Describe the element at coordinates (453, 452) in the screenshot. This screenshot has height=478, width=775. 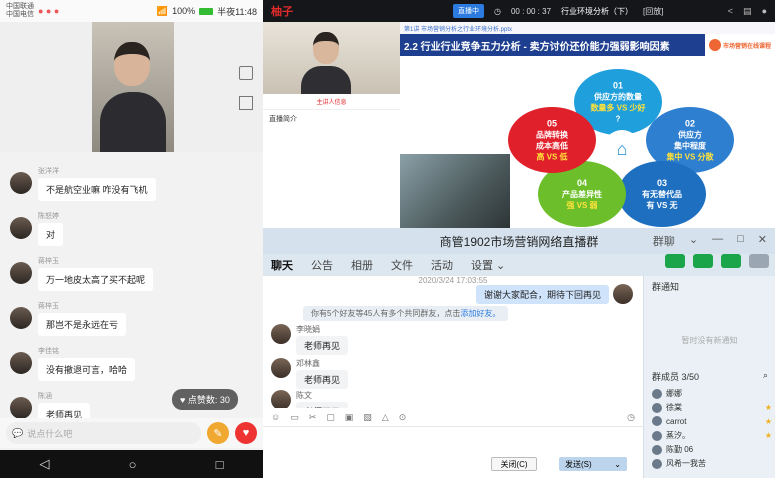
I see `message-input: 关闭(C) 发送(S) ⌄` at that location.